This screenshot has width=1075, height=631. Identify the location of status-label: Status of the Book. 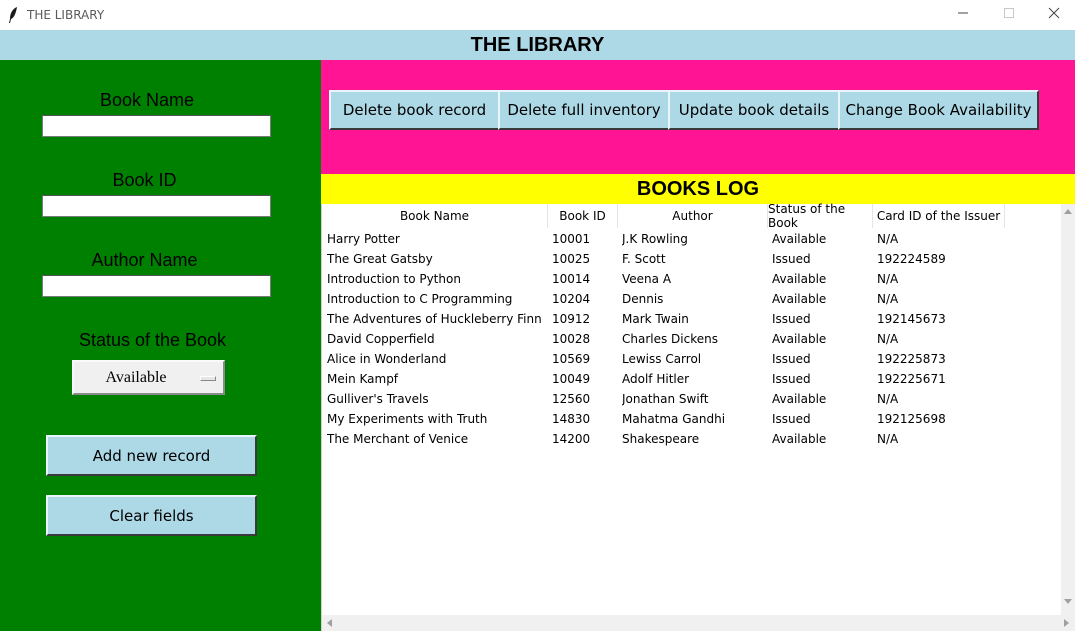
(152, 340).